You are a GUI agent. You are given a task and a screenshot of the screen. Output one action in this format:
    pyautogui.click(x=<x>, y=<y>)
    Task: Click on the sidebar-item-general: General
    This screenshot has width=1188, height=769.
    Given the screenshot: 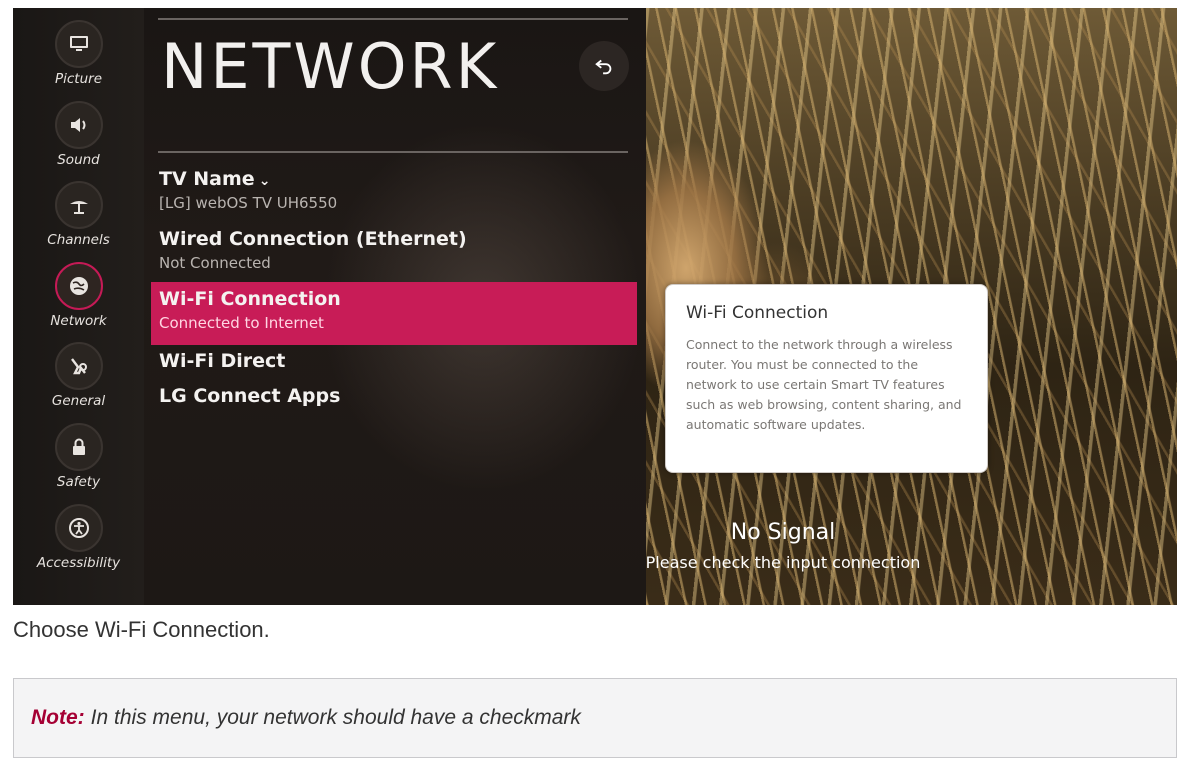 What is the action you would take?
    pyautogui.click(x=78, y=382)
    